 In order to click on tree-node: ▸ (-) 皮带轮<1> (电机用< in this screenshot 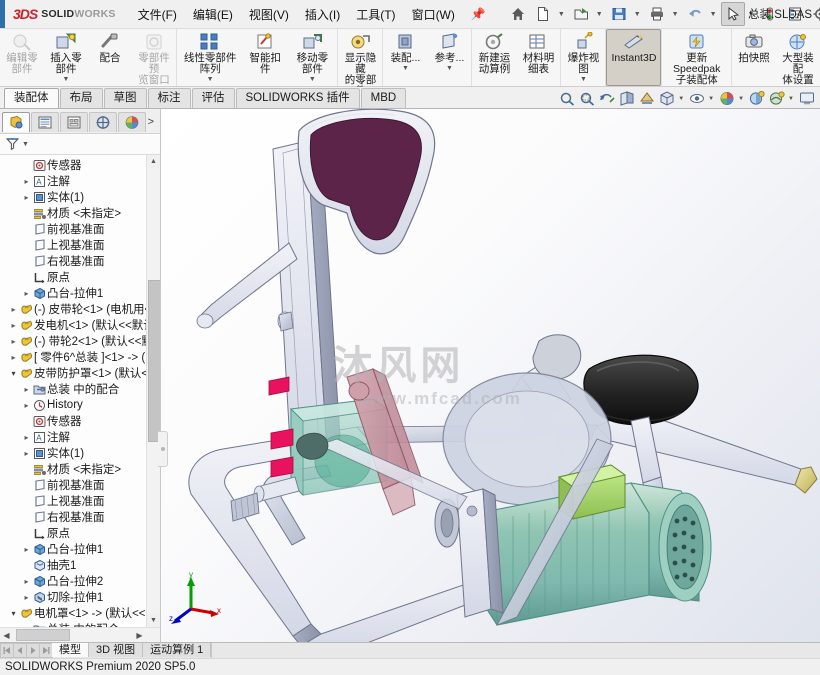, I will do `click(81, 309)`.